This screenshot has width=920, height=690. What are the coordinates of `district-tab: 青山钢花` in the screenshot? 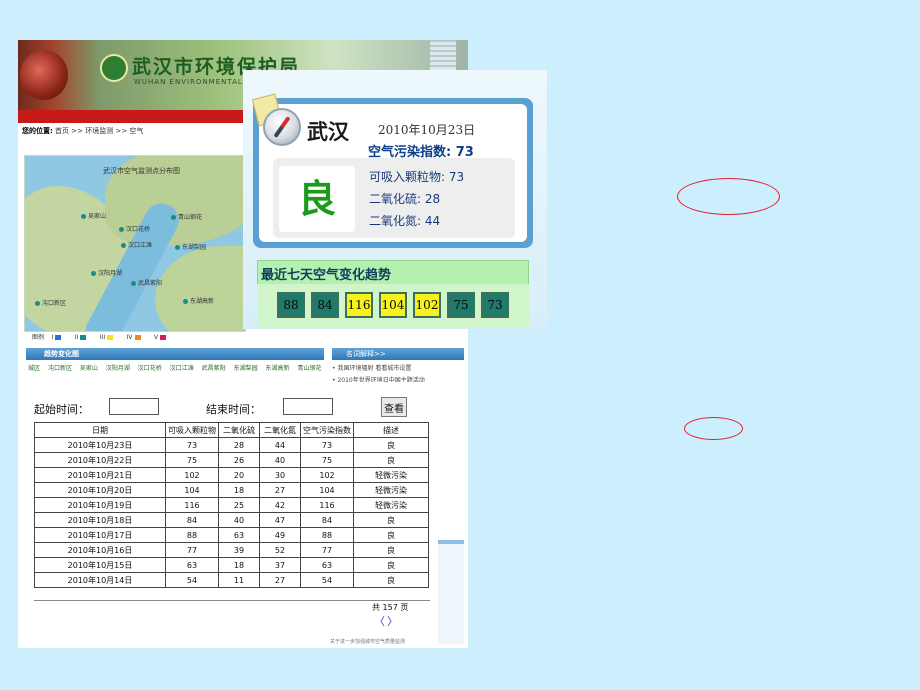 It's located at (309, 368).